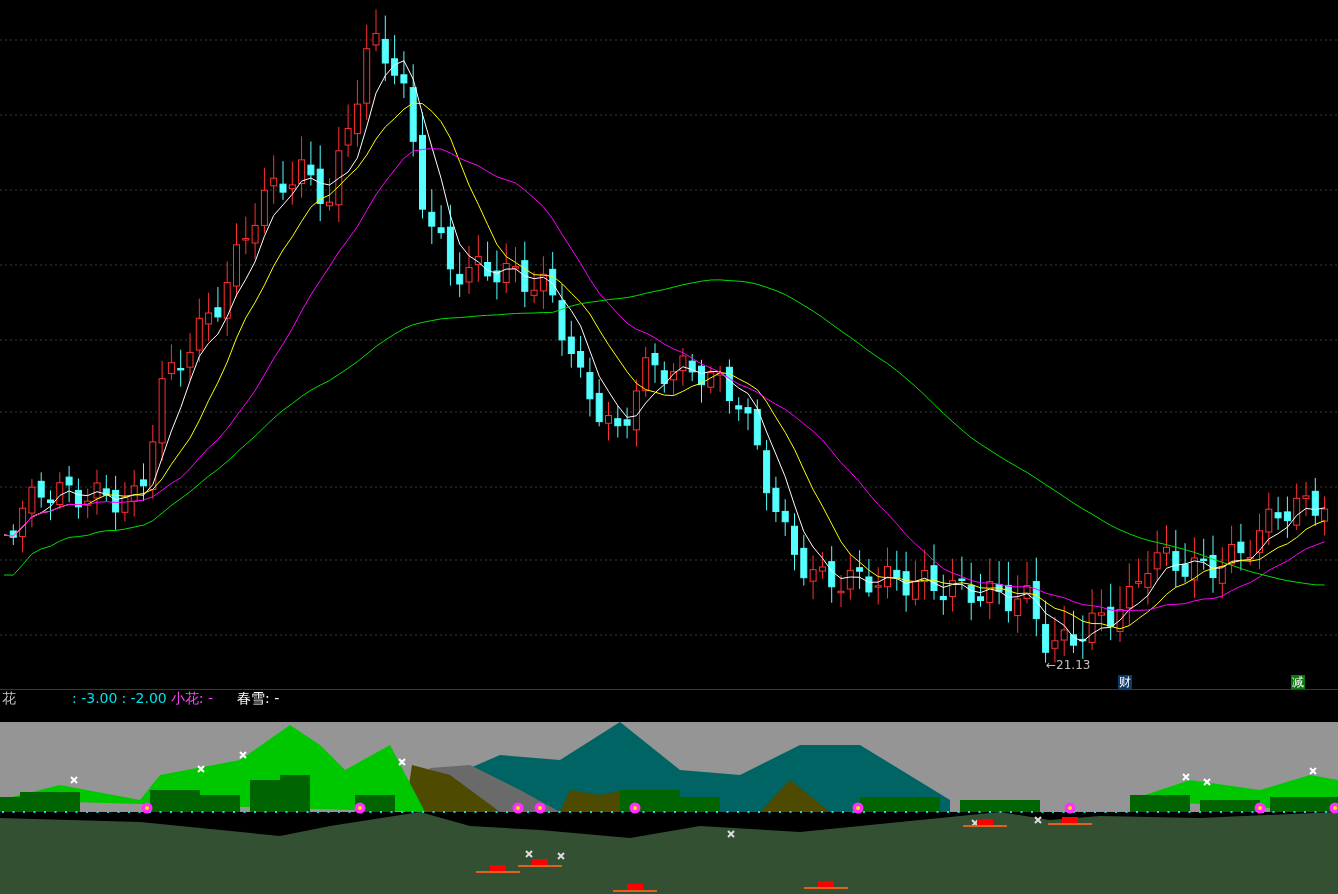  What do you see at coordinates (144, 706) in the screenshot?
I see `indicator-legend: : -2.00` at bounding box center [144, 706].